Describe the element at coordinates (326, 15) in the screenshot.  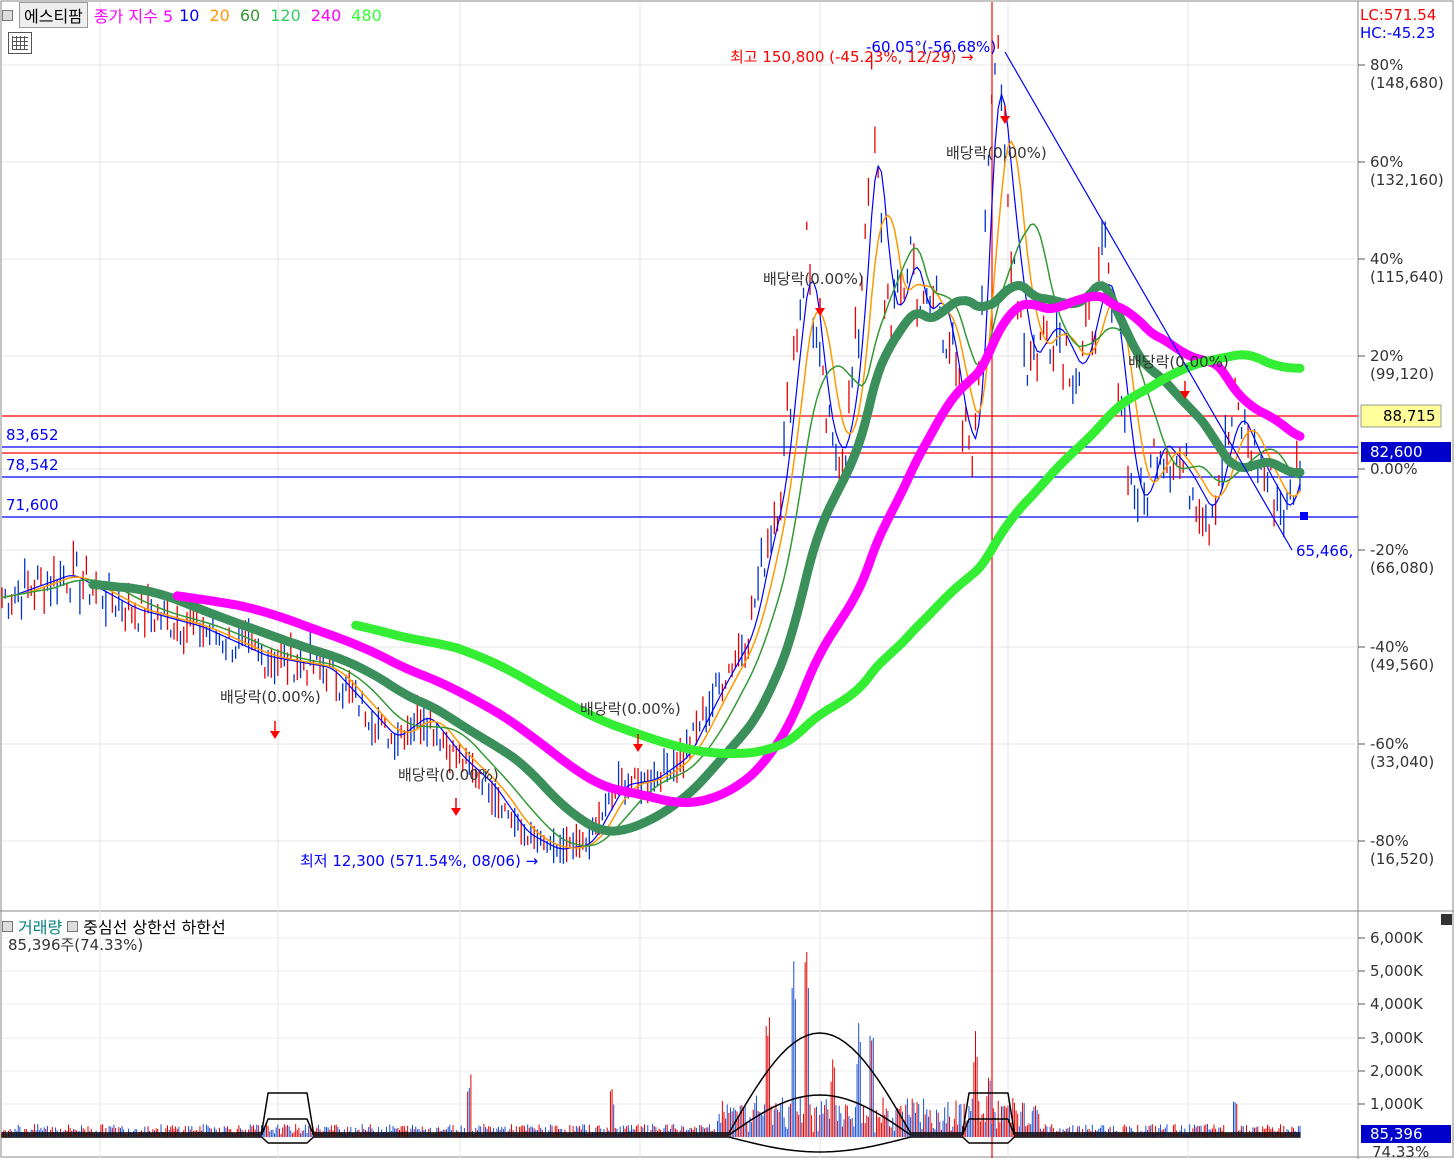
I see `ma-period-240: 240` at that location.